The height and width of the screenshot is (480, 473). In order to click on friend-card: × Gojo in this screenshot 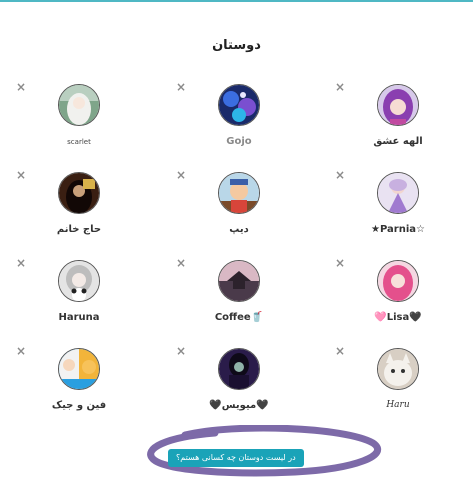, I will do `click(245, 122)`.